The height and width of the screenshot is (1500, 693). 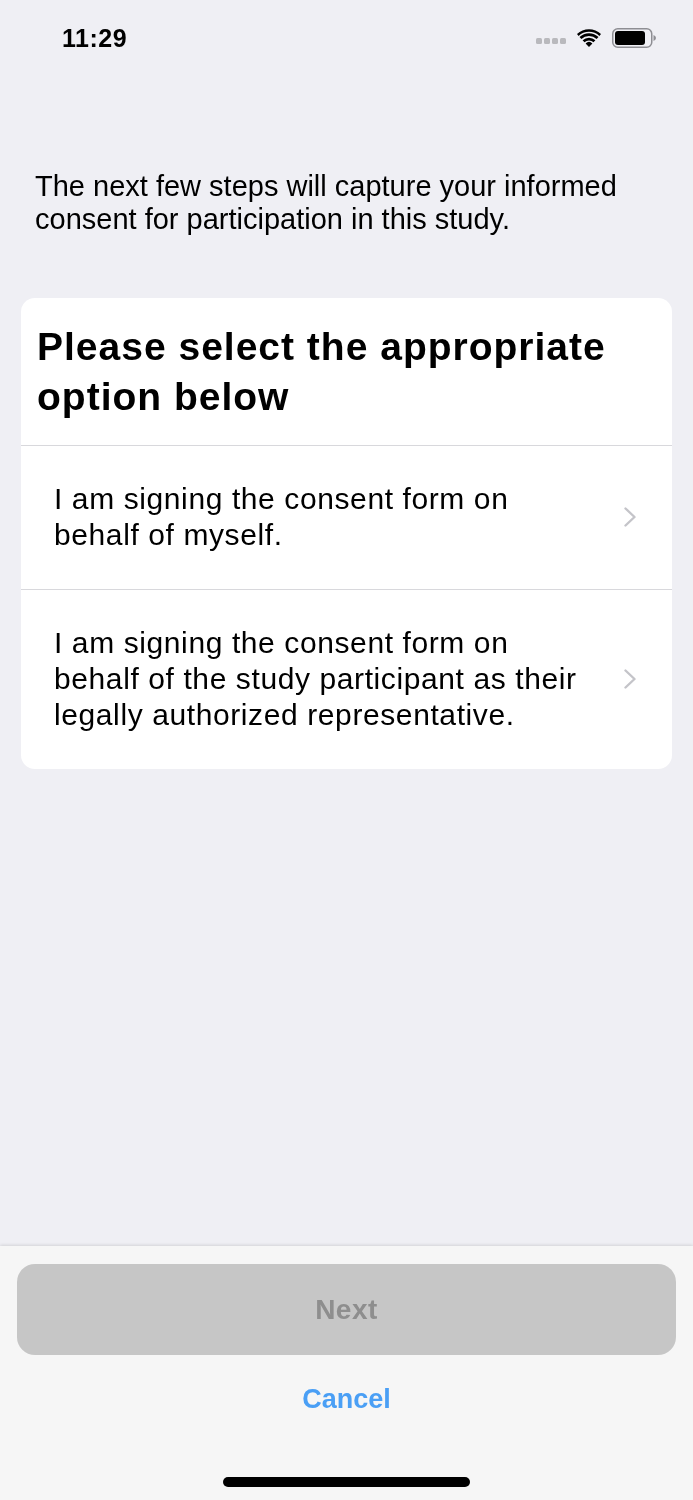 I want to click on battery-icon, so click(x=634, y=38).